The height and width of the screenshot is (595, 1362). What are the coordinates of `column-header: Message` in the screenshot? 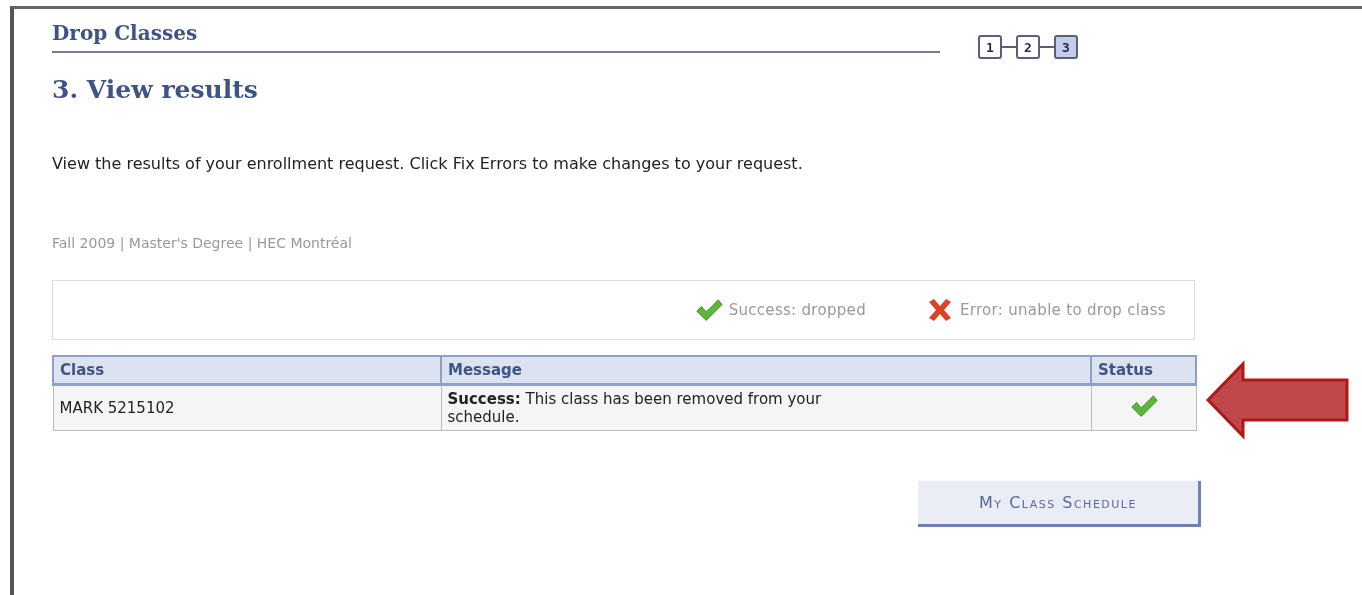 It's located at (766, 370).